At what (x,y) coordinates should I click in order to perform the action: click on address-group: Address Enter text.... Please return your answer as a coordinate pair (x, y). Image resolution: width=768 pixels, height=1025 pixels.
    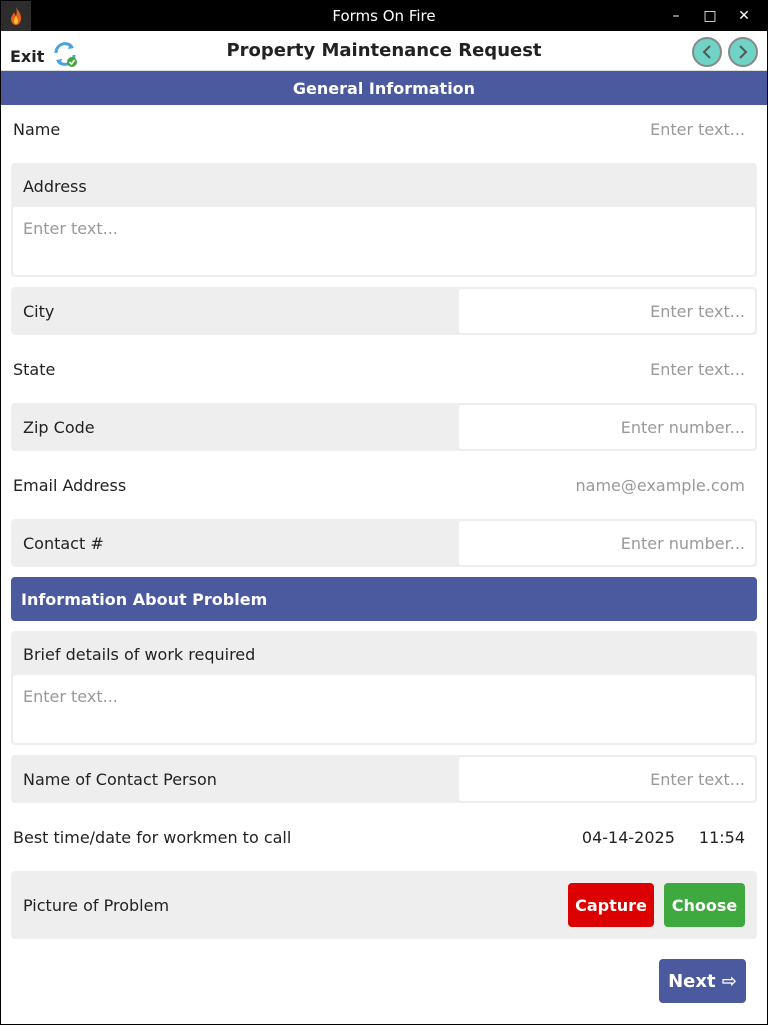
    Looking at the image, I should click on (384, 220).